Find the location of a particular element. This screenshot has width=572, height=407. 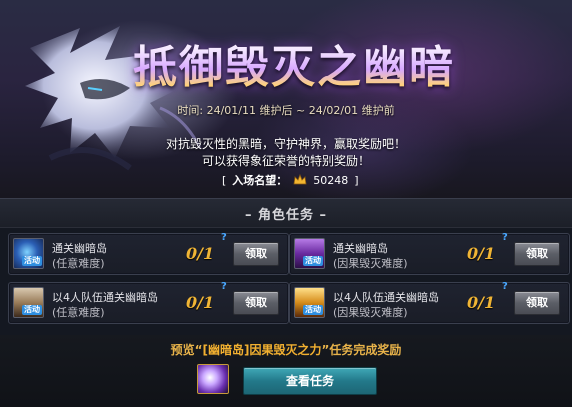

task-card: 活动 通关幽暗岛 (任意难度) 0/1 ? 领取 is located at coordinates (148, 253).